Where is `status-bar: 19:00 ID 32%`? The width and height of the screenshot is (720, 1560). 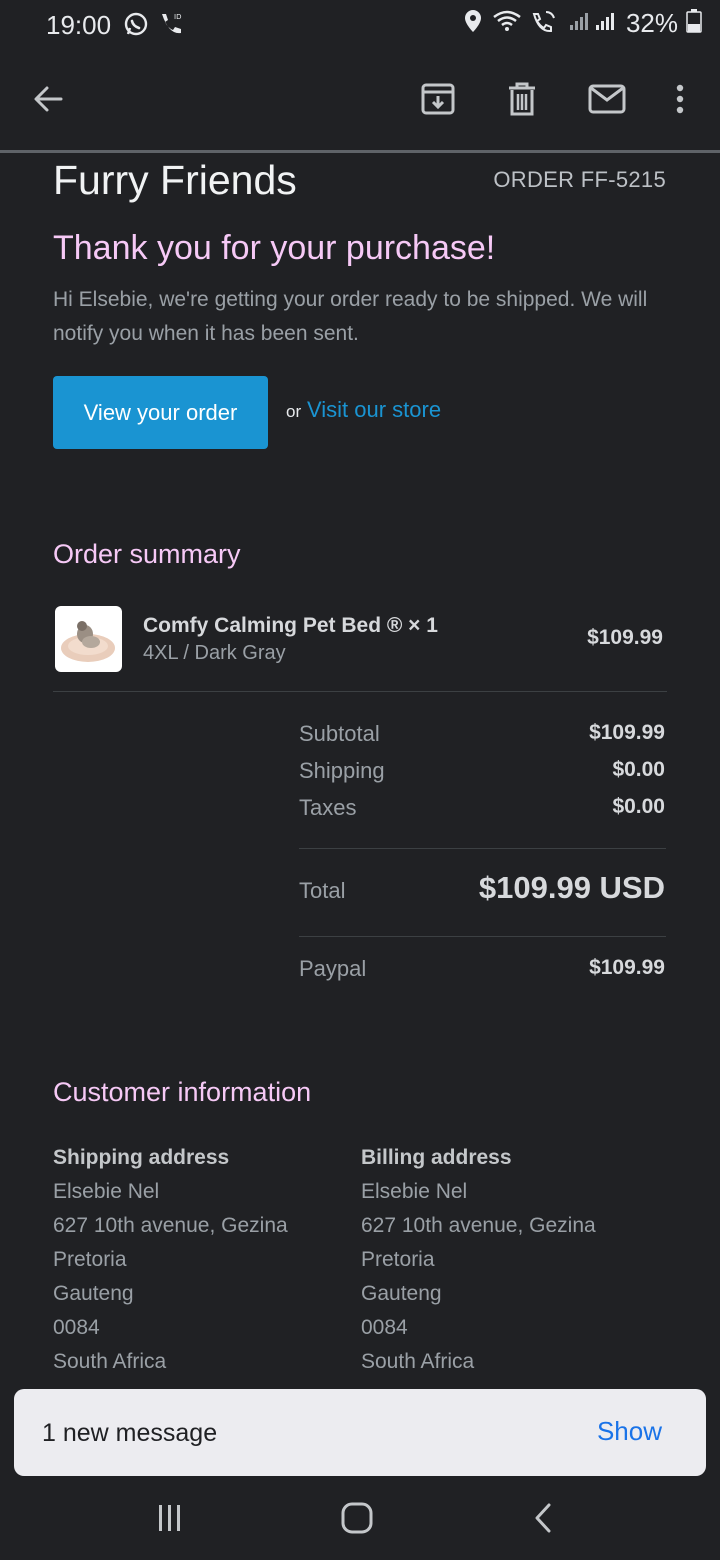
status-bar: 19:00 ID 32% is located at coordinates (360, 26).